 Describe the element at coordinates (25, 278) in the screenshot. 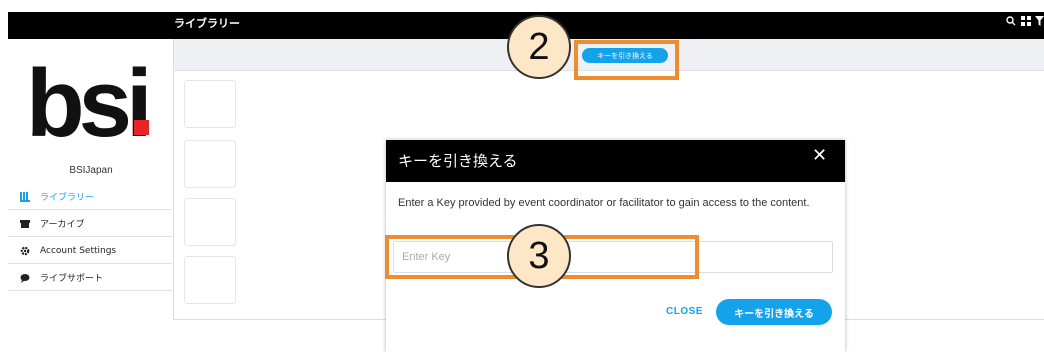

I see `chat-icon` at that location.